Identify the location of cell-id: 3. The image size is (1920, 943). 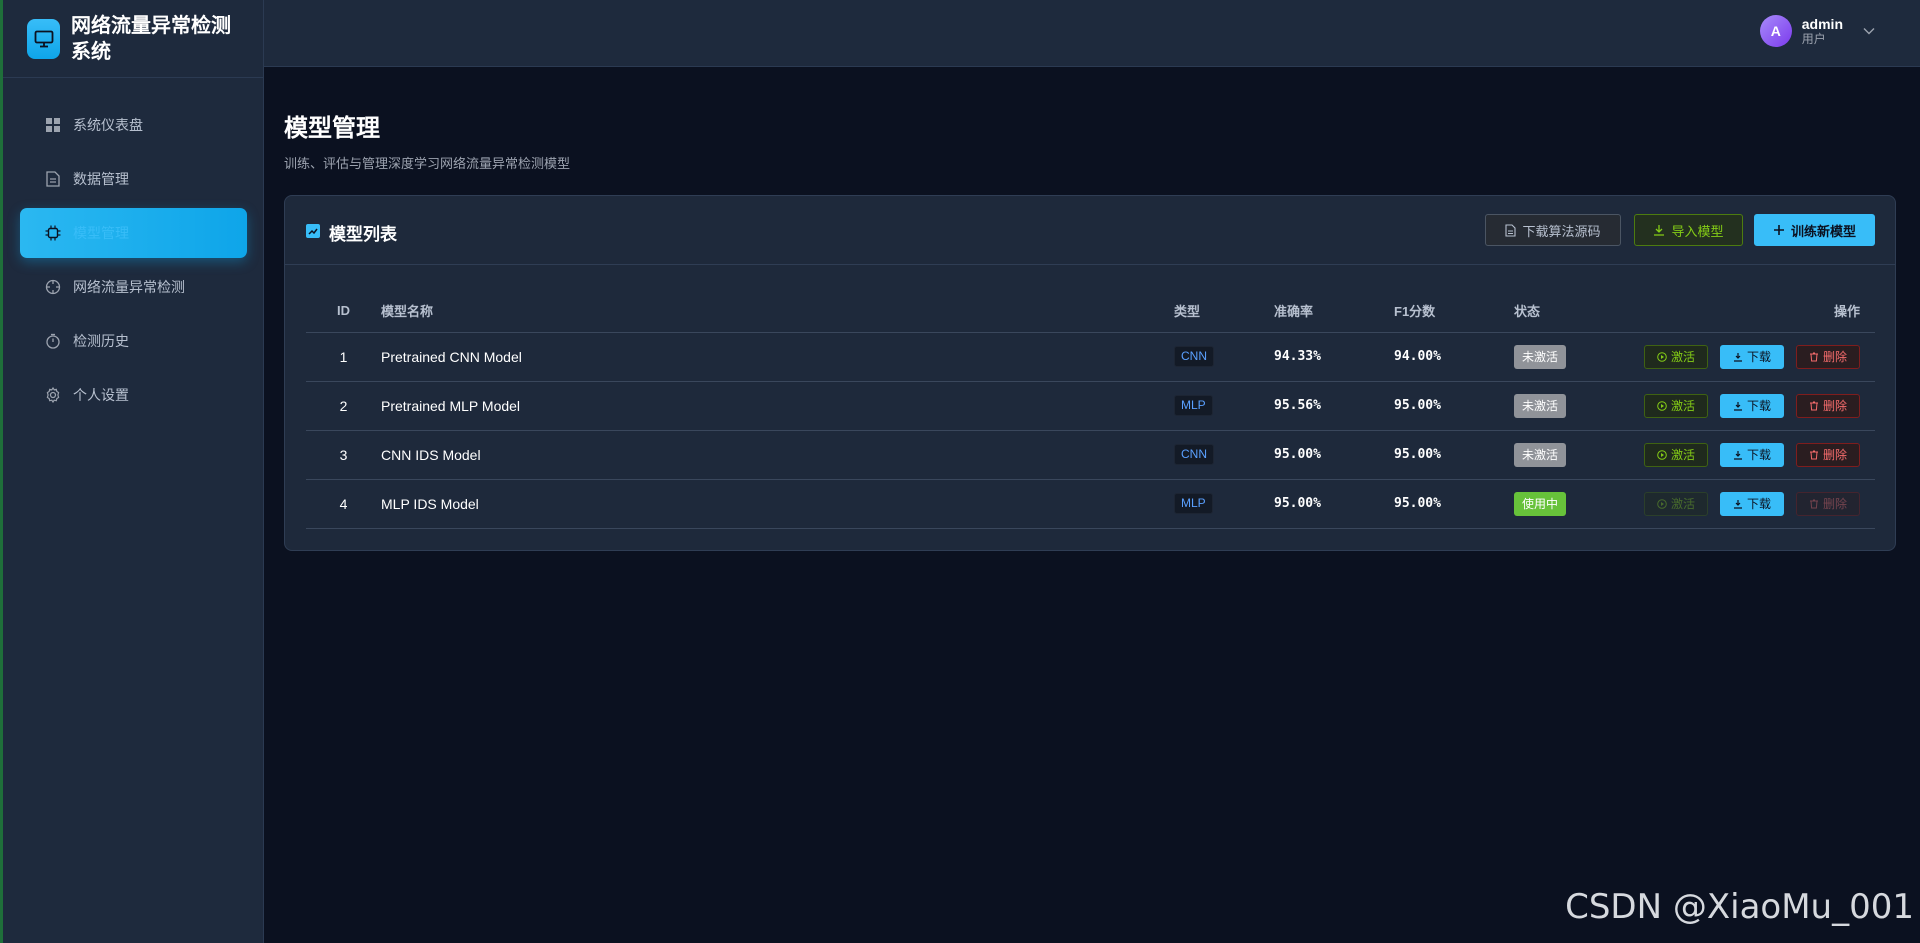
(343, 455).